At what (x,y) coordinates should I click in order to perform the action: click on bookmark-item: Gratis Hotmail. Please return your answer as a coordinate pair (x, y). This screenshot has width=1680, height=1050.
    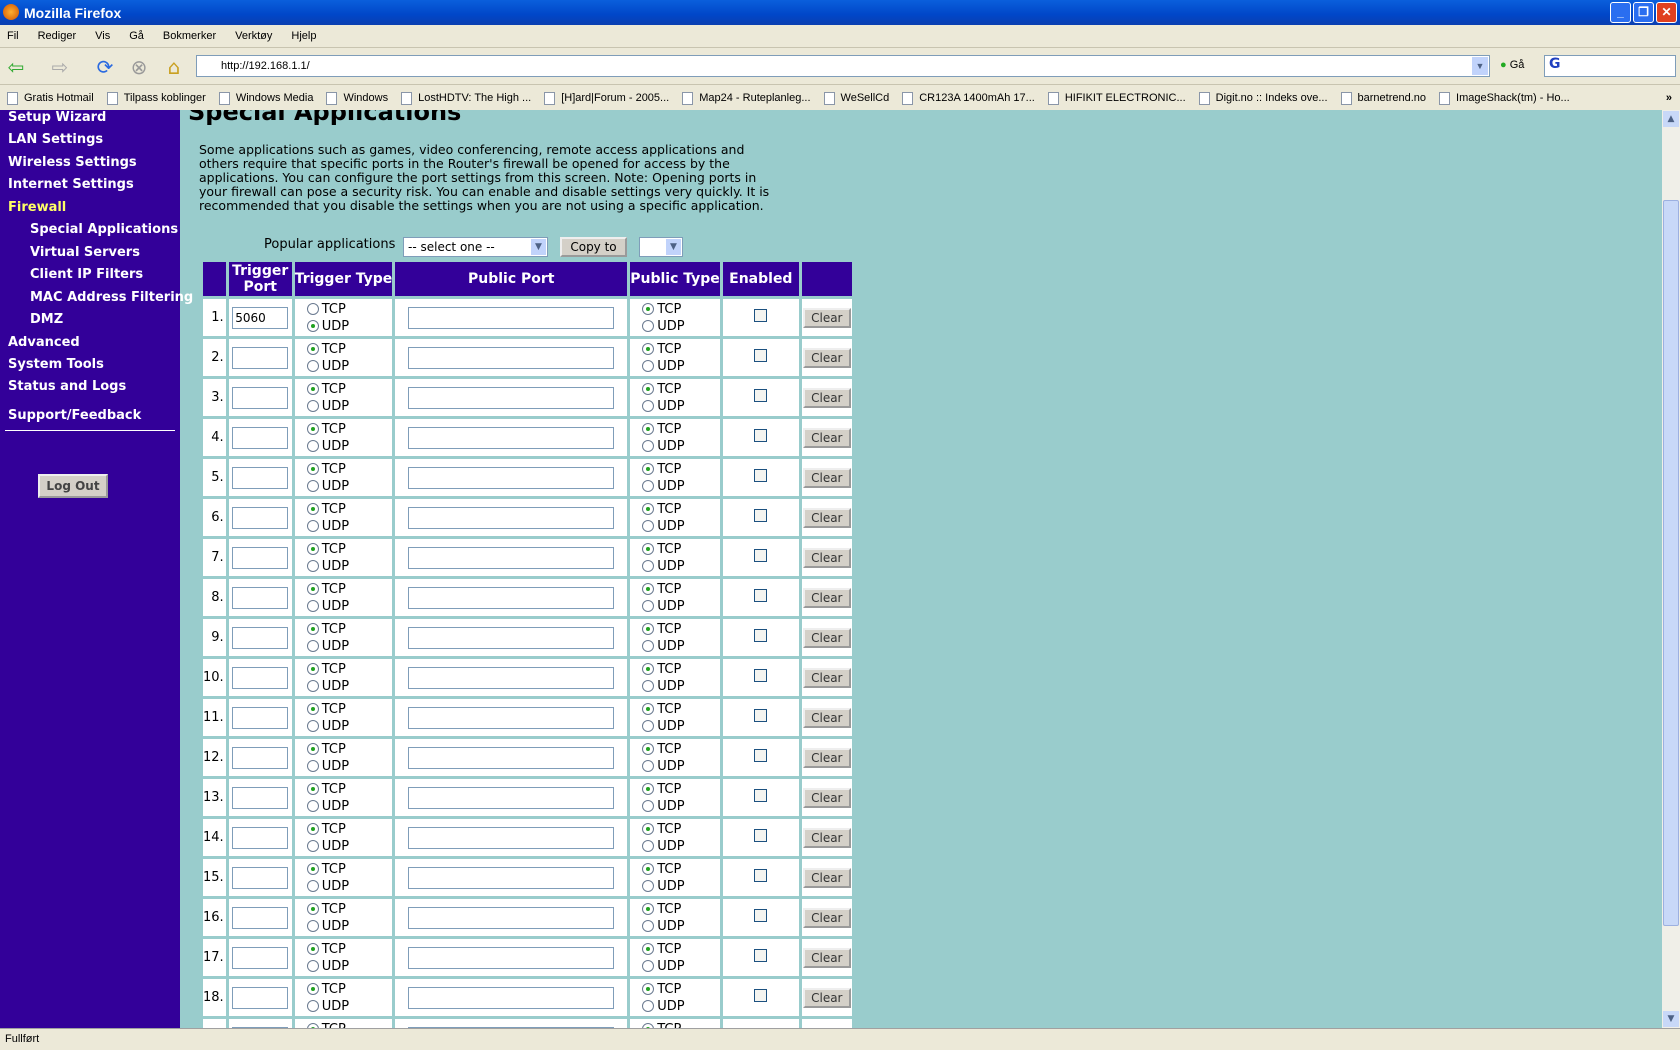
    Looking at the image, I should click on (50, 98).